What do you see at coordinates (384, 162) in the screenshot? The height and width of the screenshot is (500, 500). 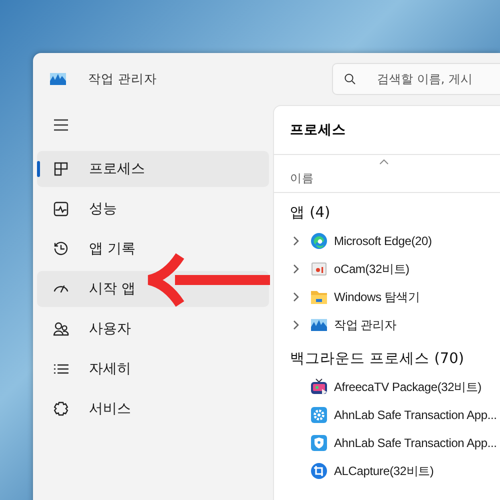 I see `sort-up-icon` at bounding box center [384, 162].